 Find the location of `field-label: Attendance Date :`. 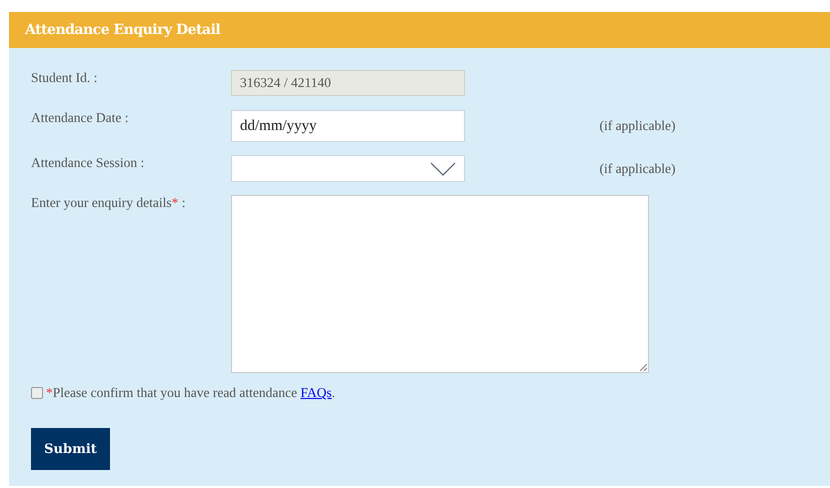

field-label: Attendance Date : is located at coordinates (80, 118).